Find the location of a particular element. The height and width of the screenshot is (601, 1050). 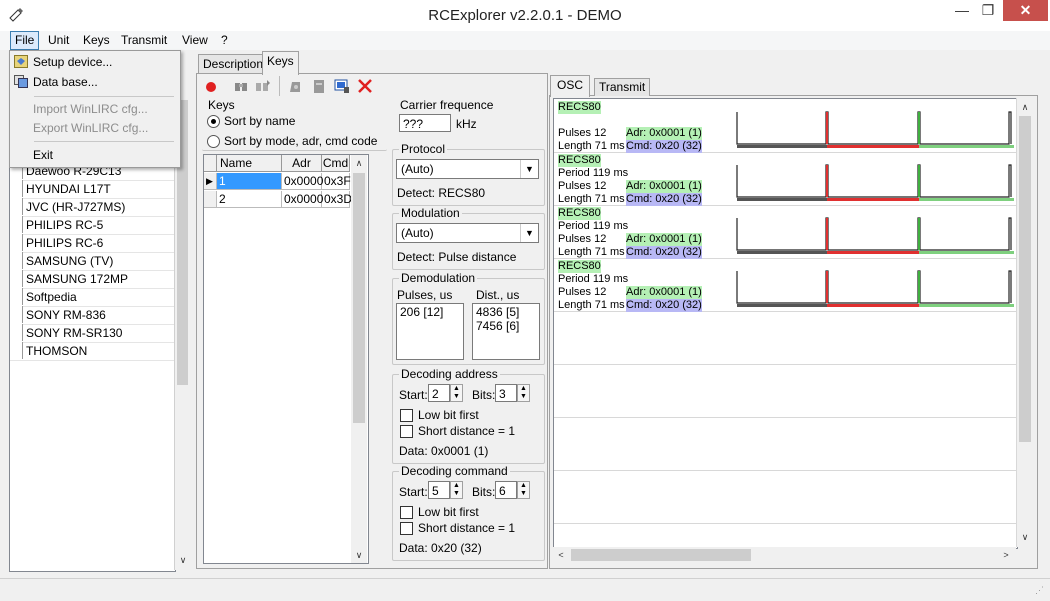

sort-by-name-radio is located at coordinates (213, 121).